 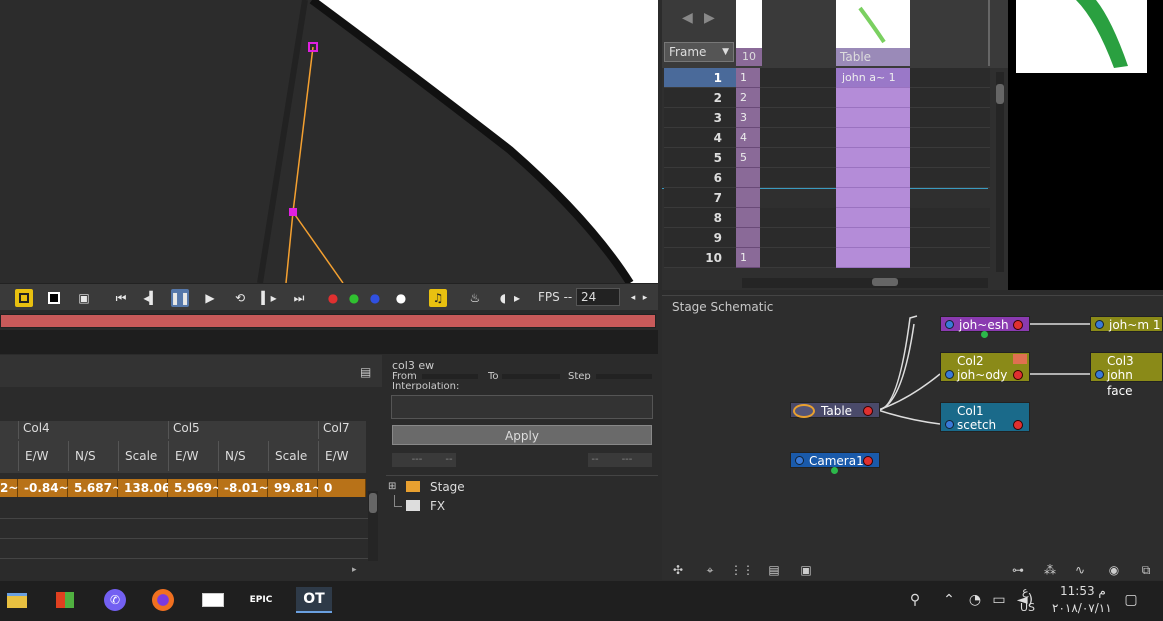 What do you see at coordinates (9, 488) in the screenshot?
I see `value-cell: 2~` at bounding box center [9, 488].